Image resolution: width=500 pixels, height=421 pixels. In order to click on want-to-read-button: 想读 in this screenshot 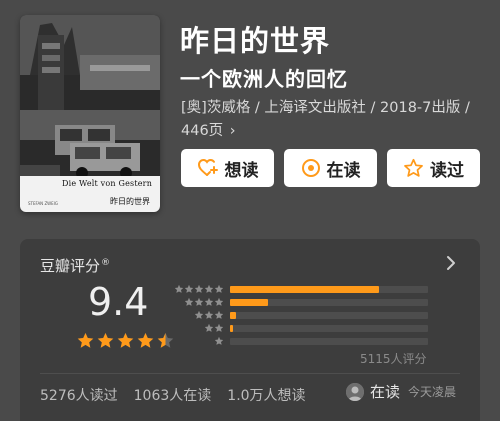, I will do `click(227, 168)`.